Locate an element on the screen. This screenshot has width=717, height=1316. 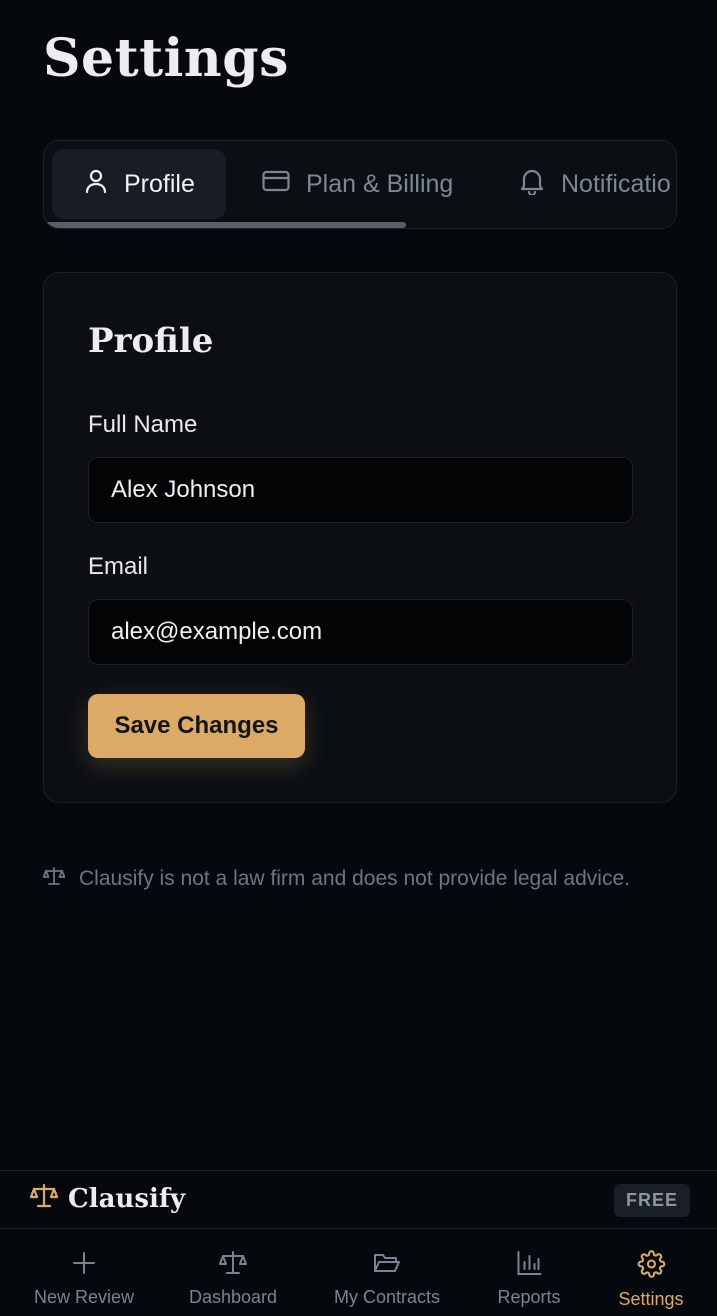
save-changes-button: Save Changes is located at coordinates (196, 726).